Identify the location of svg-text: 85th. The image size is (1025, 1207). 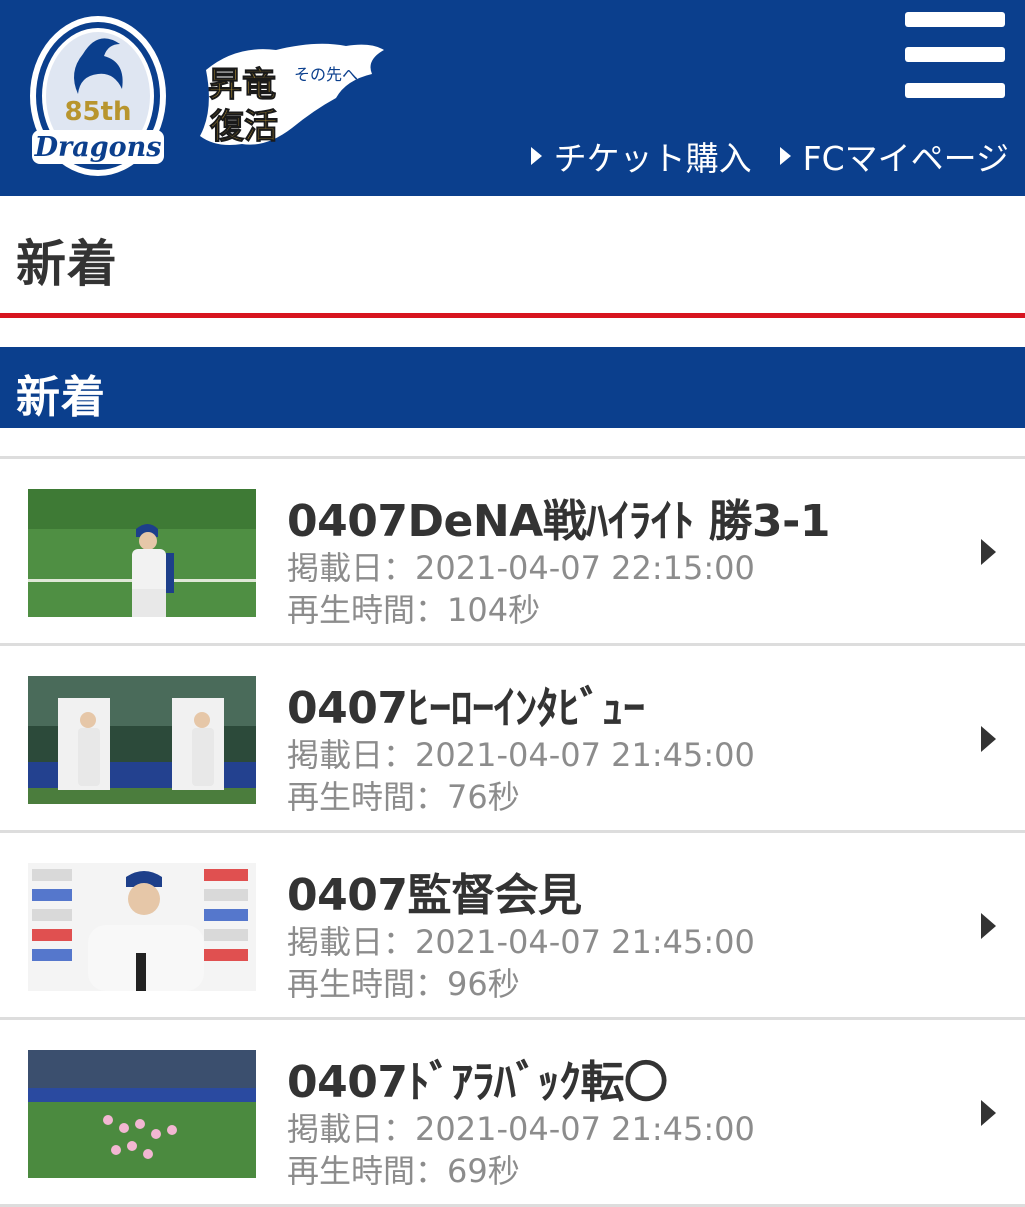
(97, 112).